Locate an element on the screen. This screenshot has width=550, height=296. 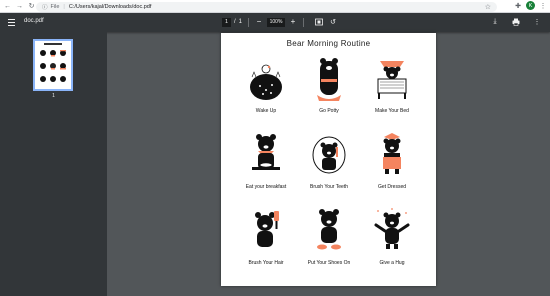
print-icon is located at coordinates (516, 22).